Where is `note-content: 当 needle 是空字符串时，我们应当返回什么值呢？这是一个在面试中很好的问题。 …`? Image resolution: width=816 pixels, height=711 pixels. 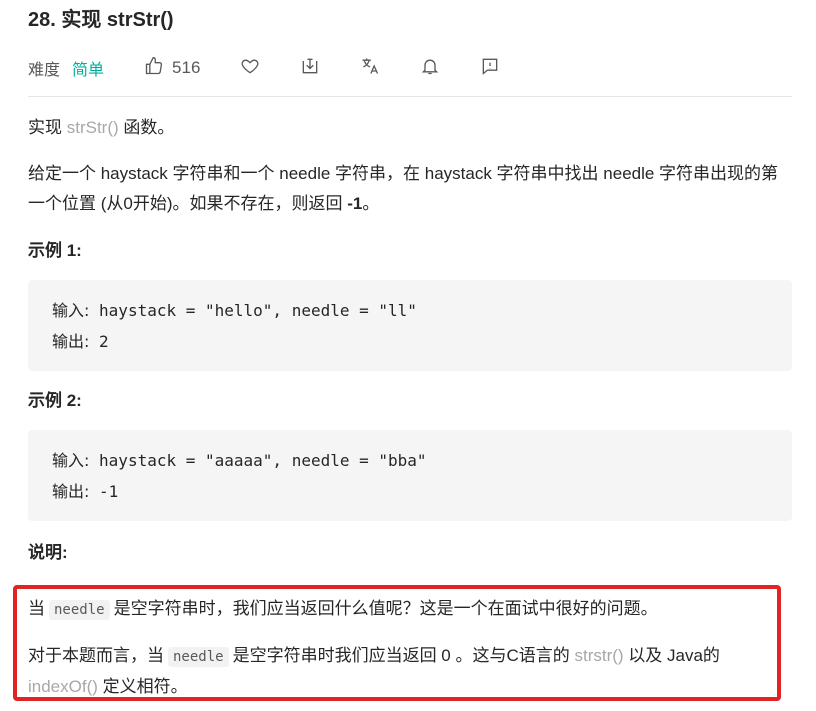
note-content: 当 needle 是空字符串时，我们应当返回什么值呢？这是一个在面试中很好的问题。 … is located at coordinates (408, 648).